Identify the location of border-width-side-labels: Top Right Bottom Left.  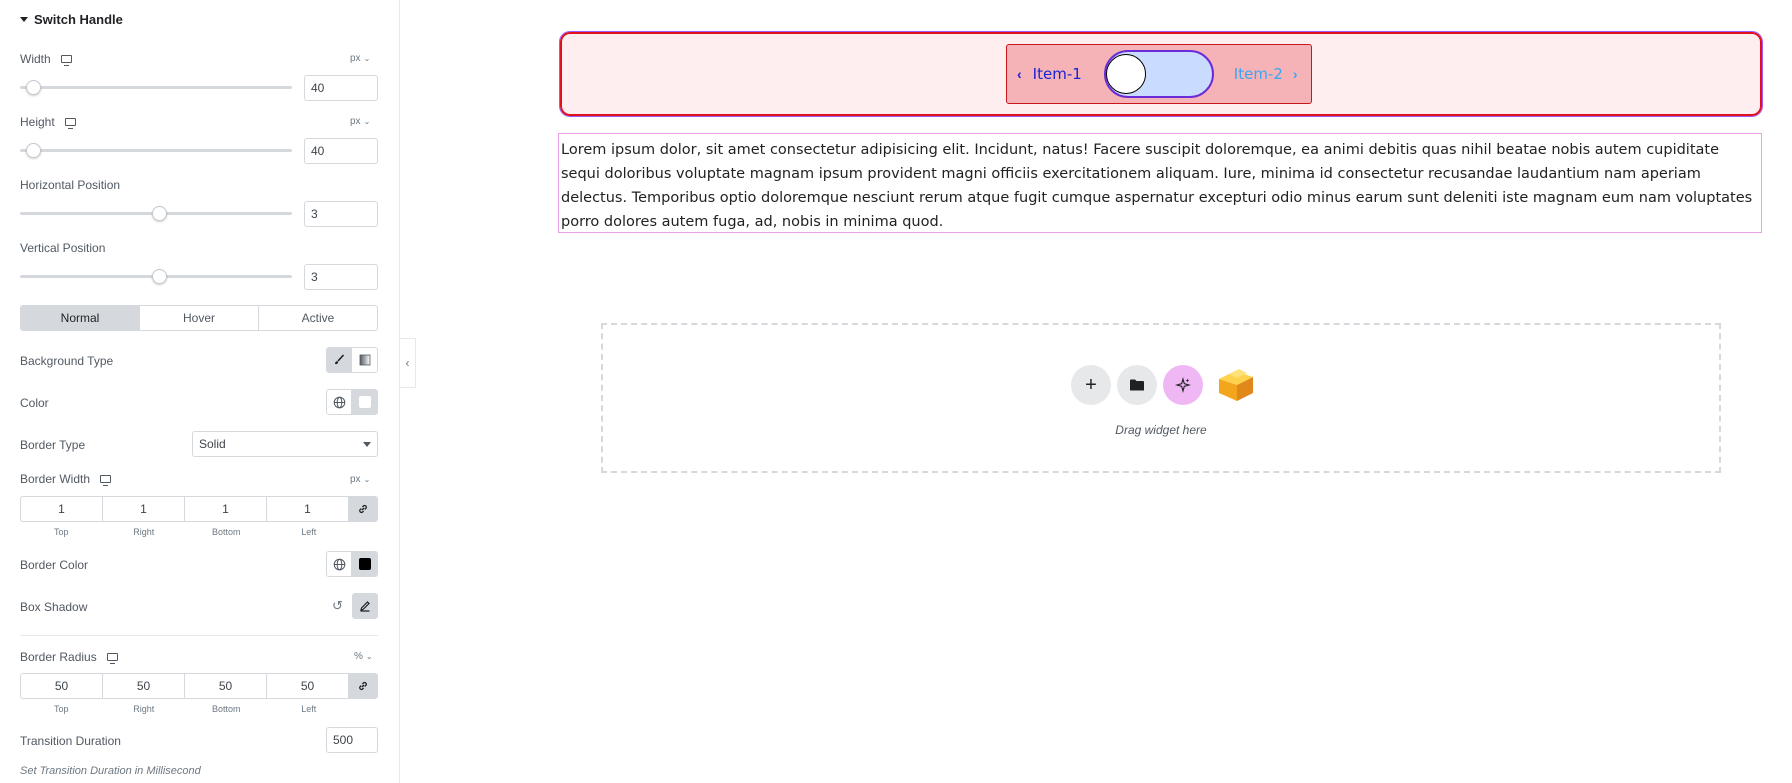
(185, 532).